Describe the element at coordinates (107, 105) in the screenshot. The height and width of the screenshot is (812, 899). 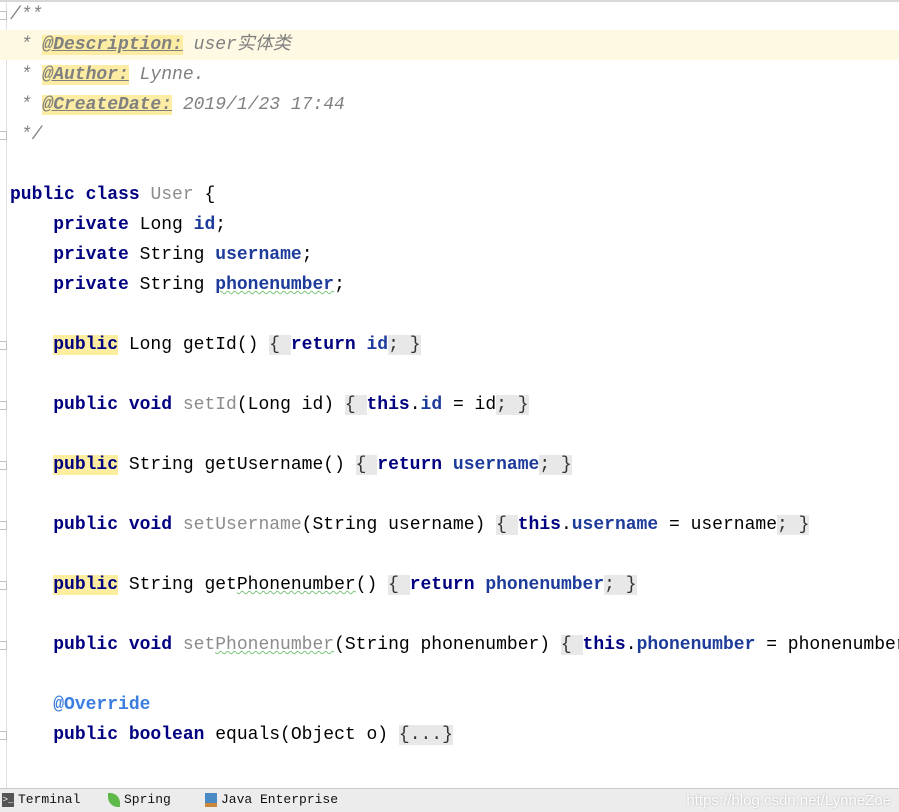
I see `code-token: @CreateDate:` at that location.